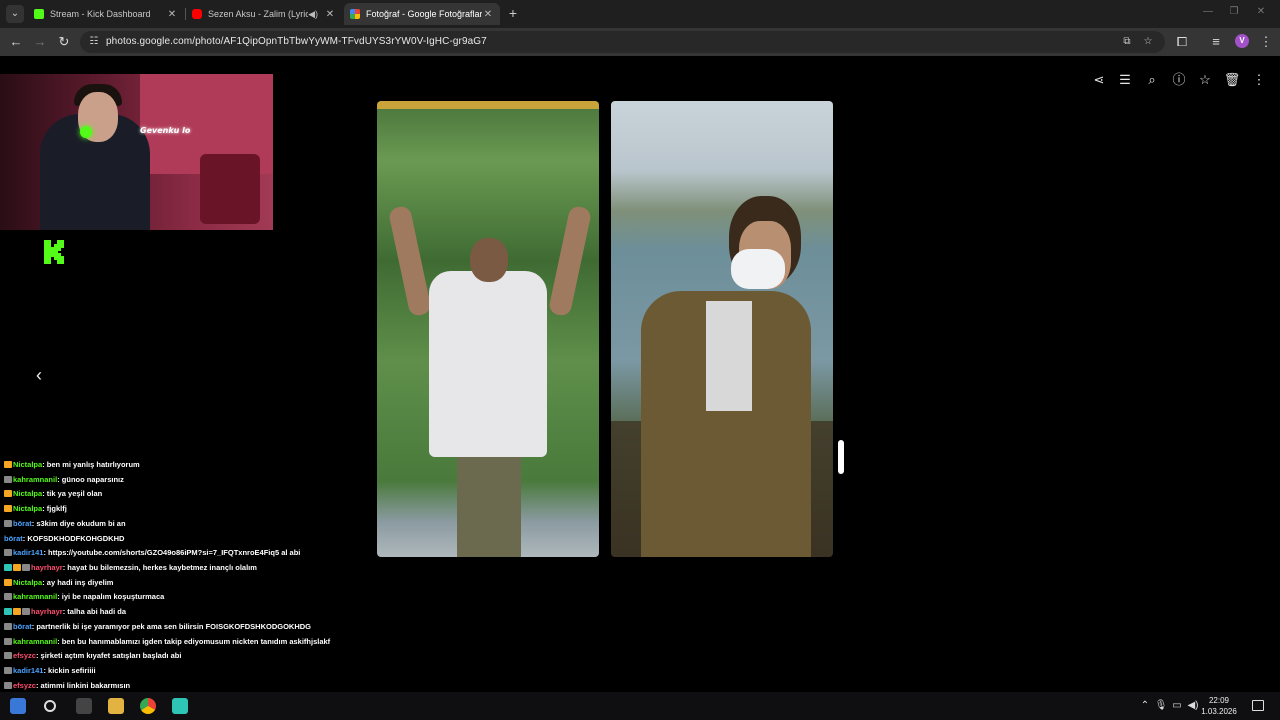  Describe the element at coordinates (258, 14) in the screenshot. I see `tab-title: Sezen Aksu - Zalim (Lyrics |` at that location.